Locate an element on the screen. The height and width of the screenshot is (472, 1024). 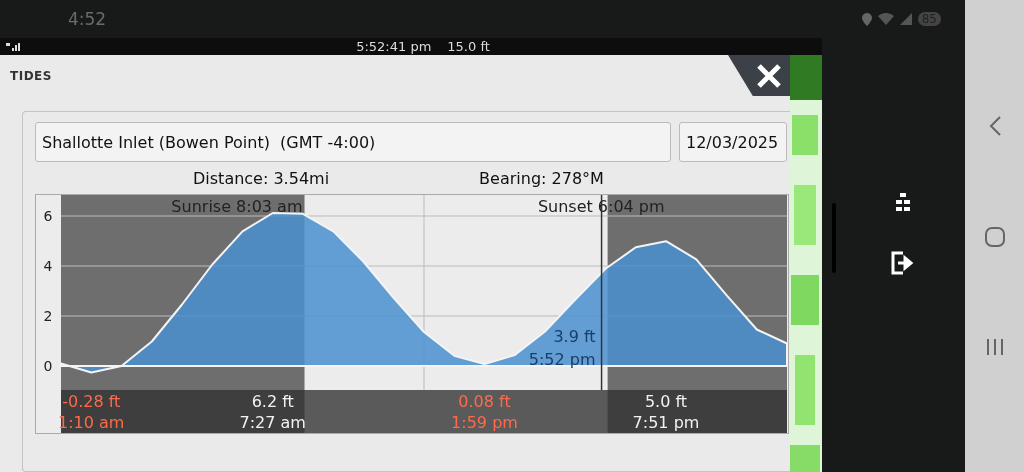
tide-height: 6.2 ft is located at coordinates (272, 401).